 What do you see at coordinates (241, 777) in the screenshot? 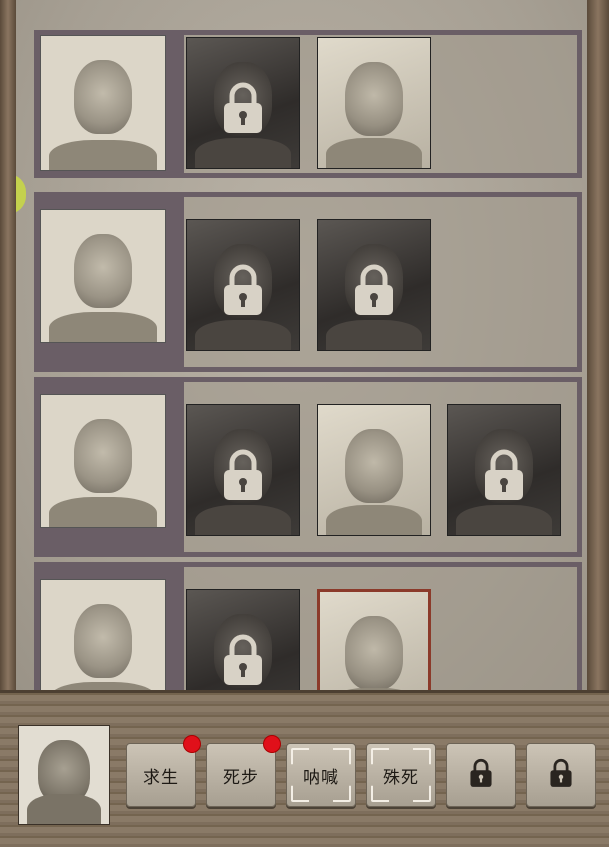
I see `skill-label: 死步` at bounding box center [241, 777].